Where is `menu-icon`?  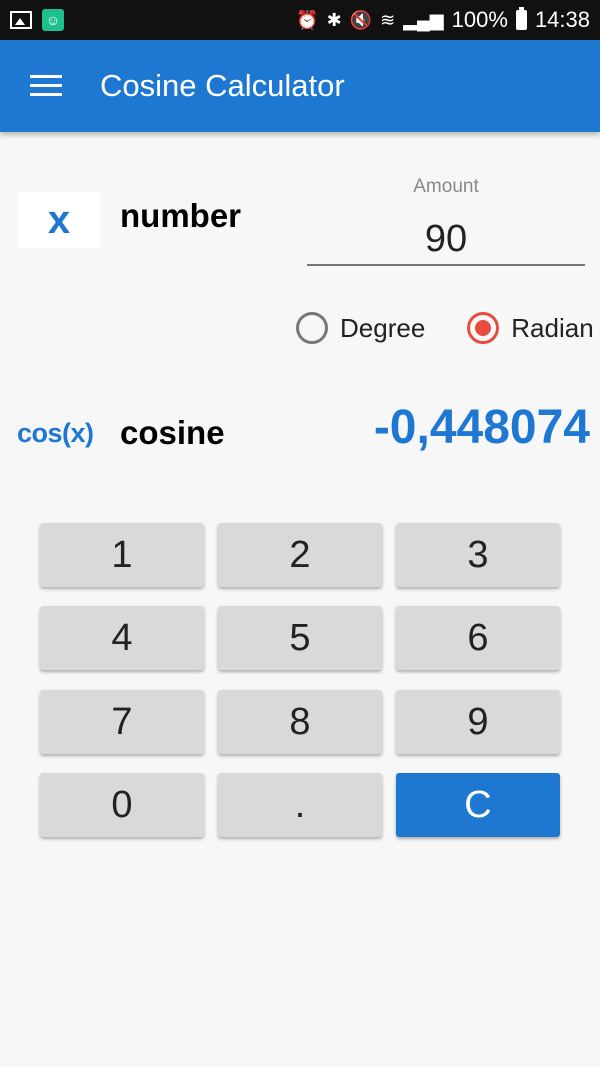 menu-icon is located at coordinates (46, 86).